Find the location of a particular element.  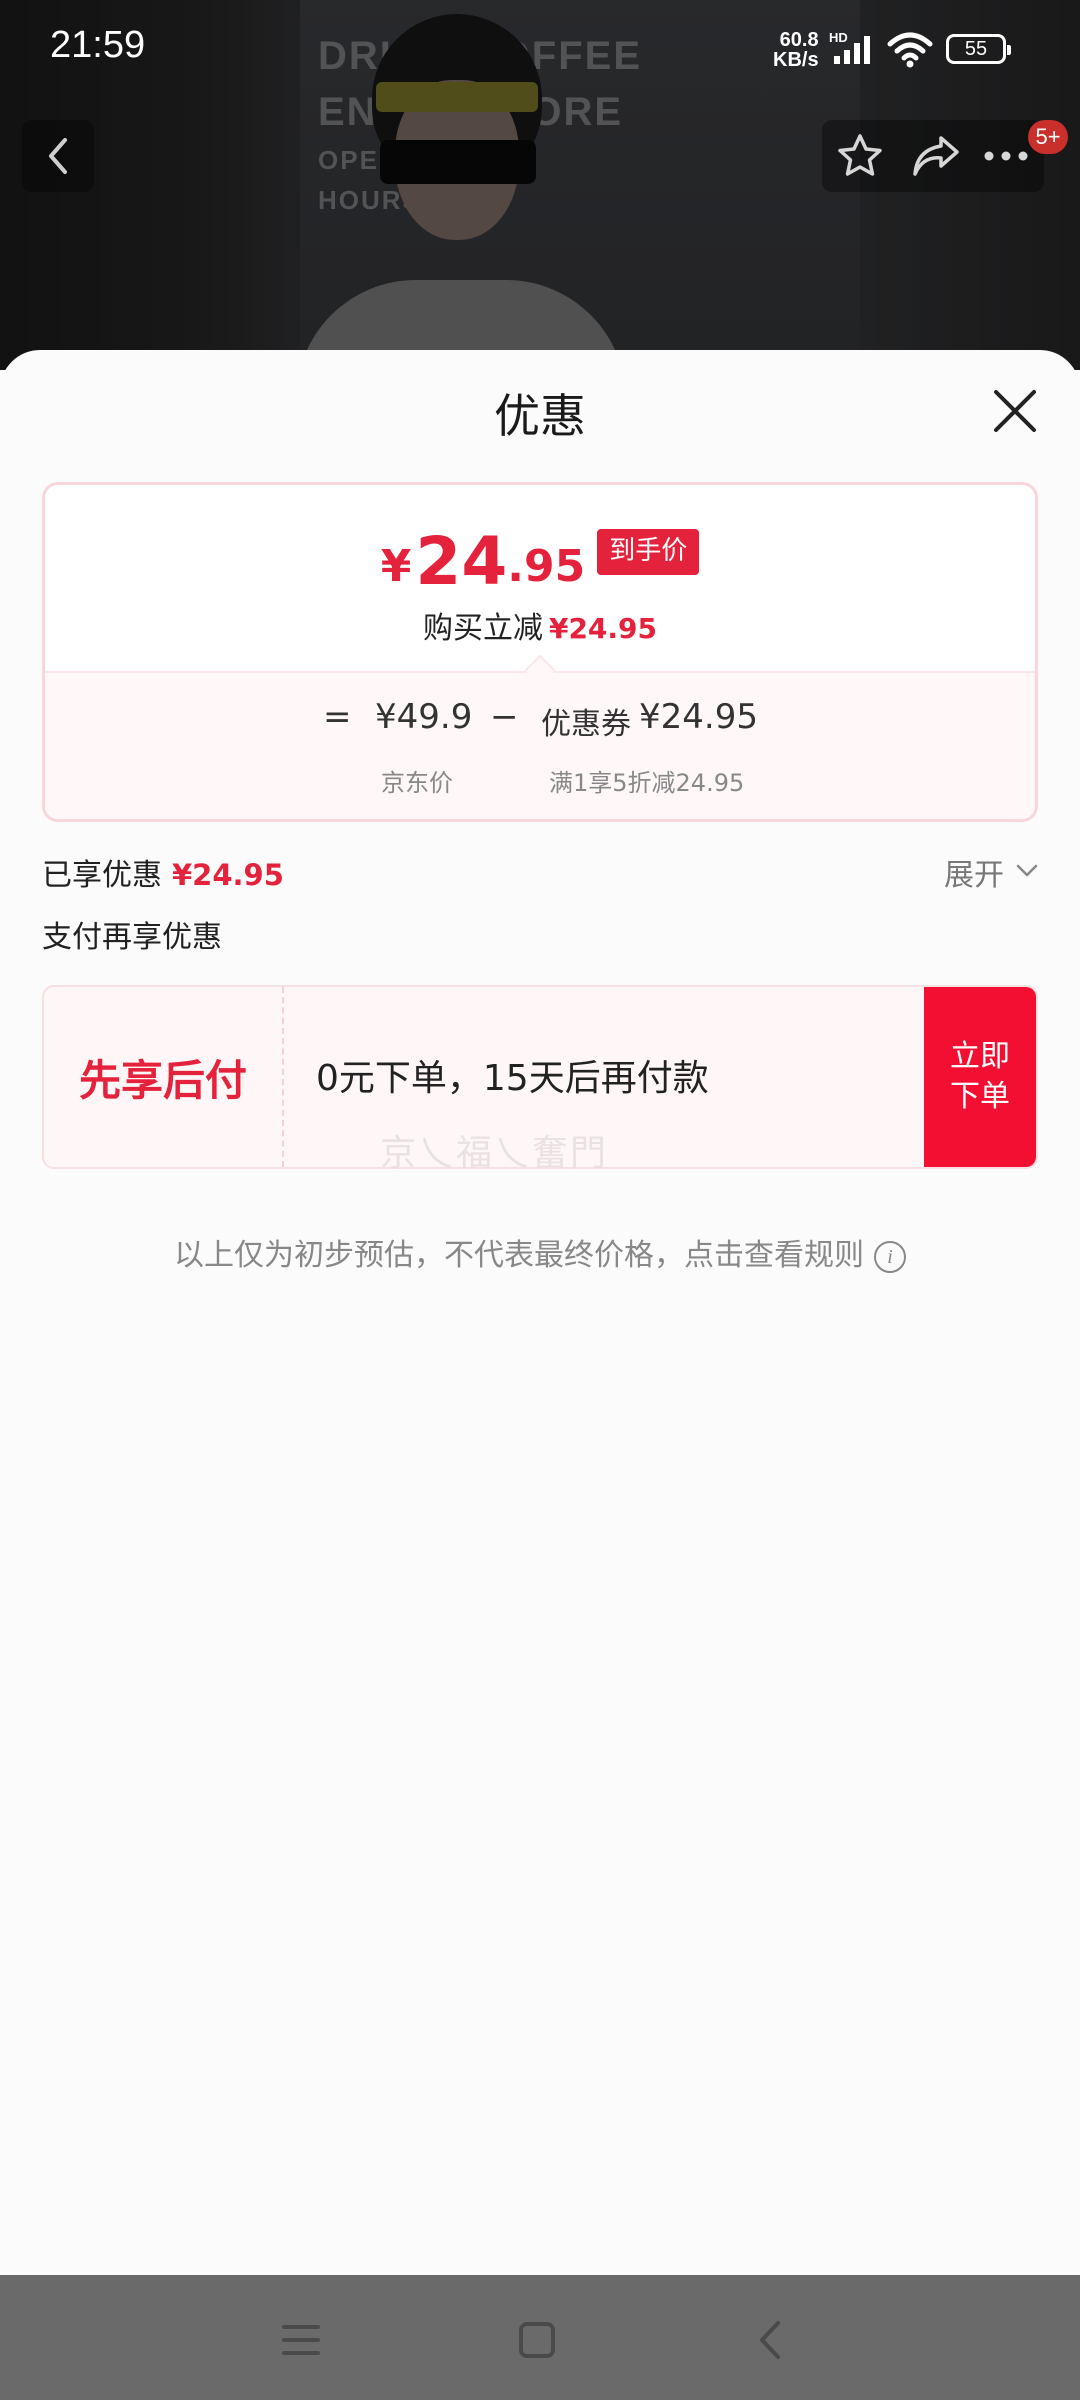

favorite-button is located at coordinates (860, 156).